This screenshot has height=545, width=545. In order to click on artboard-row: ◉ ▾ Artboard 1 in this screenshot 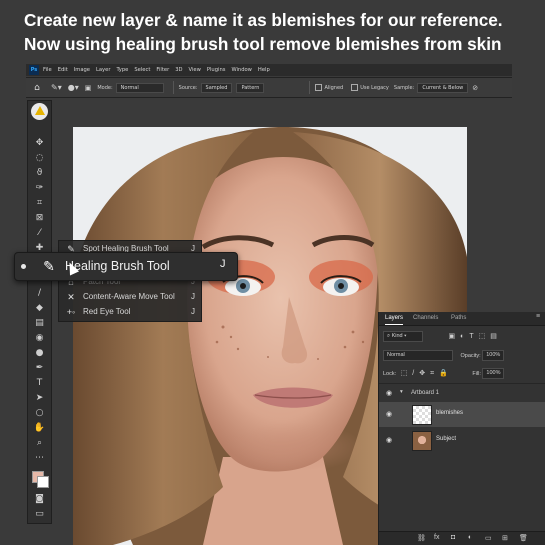, I will do `click(462, 392)`.